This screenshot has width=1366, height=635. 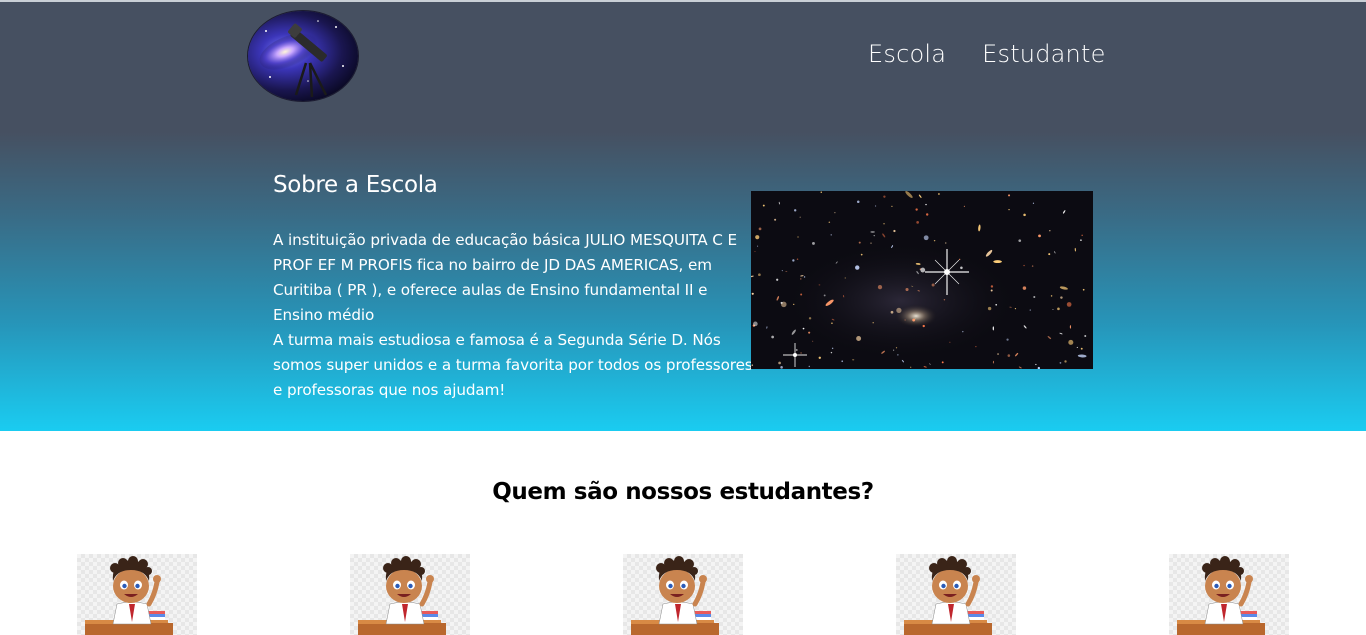 I want to click on nav-link-estudante: Estudante, so click(x=1043, y=54).